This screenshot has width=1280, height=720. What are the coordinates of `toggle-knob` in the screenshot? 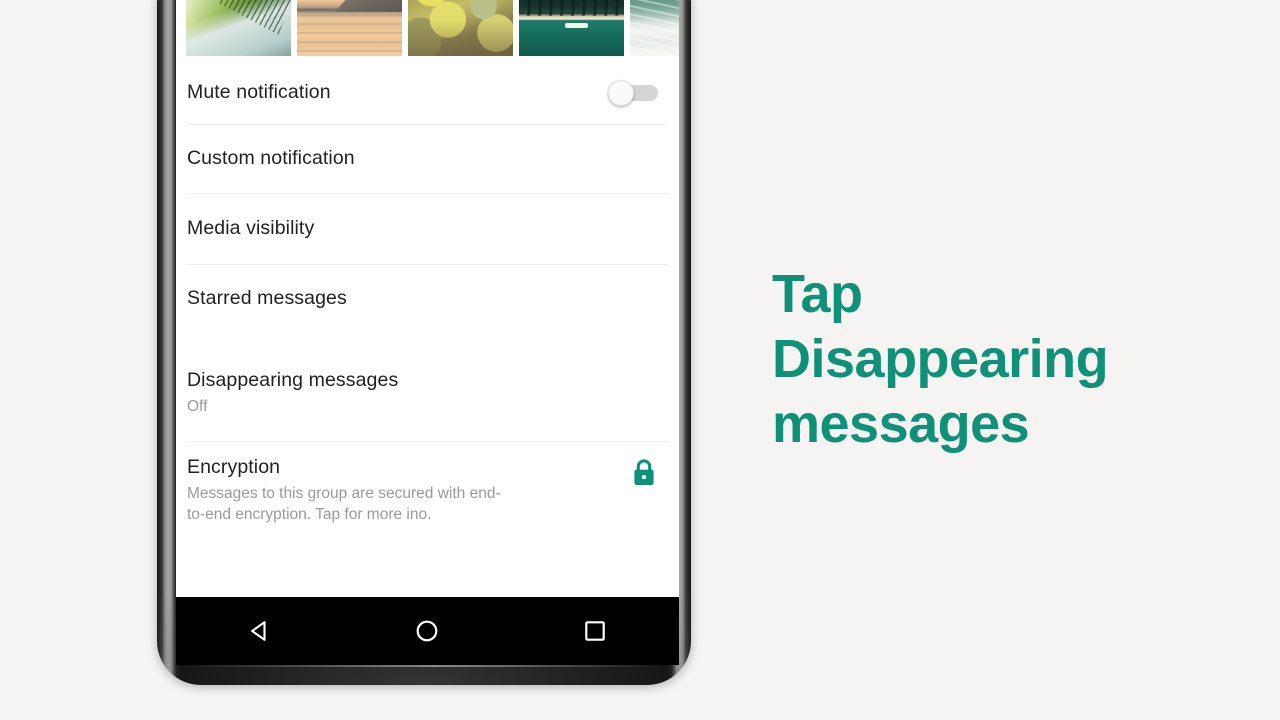 It's located at (621, 93).